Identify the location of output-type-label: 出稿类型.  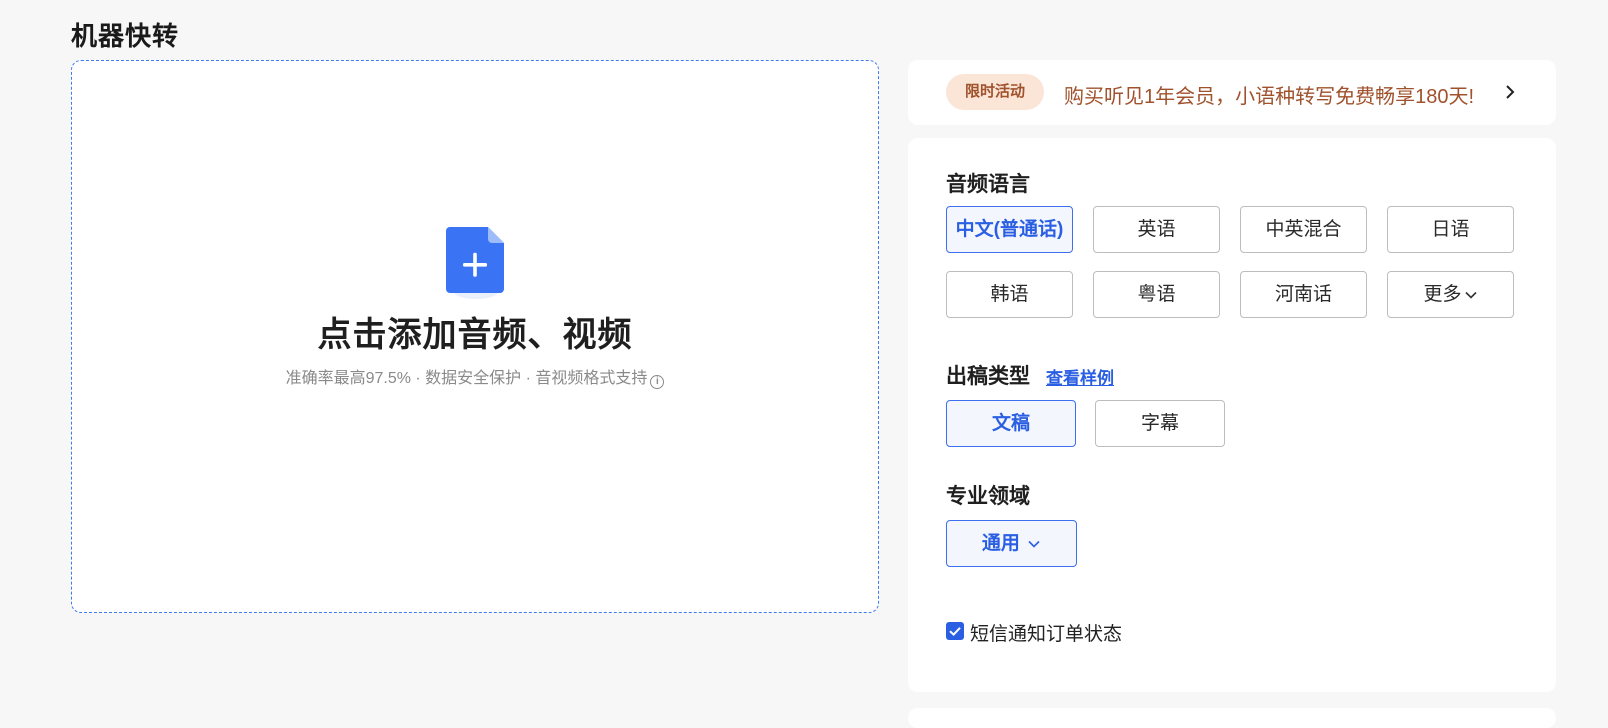
(988, 376).